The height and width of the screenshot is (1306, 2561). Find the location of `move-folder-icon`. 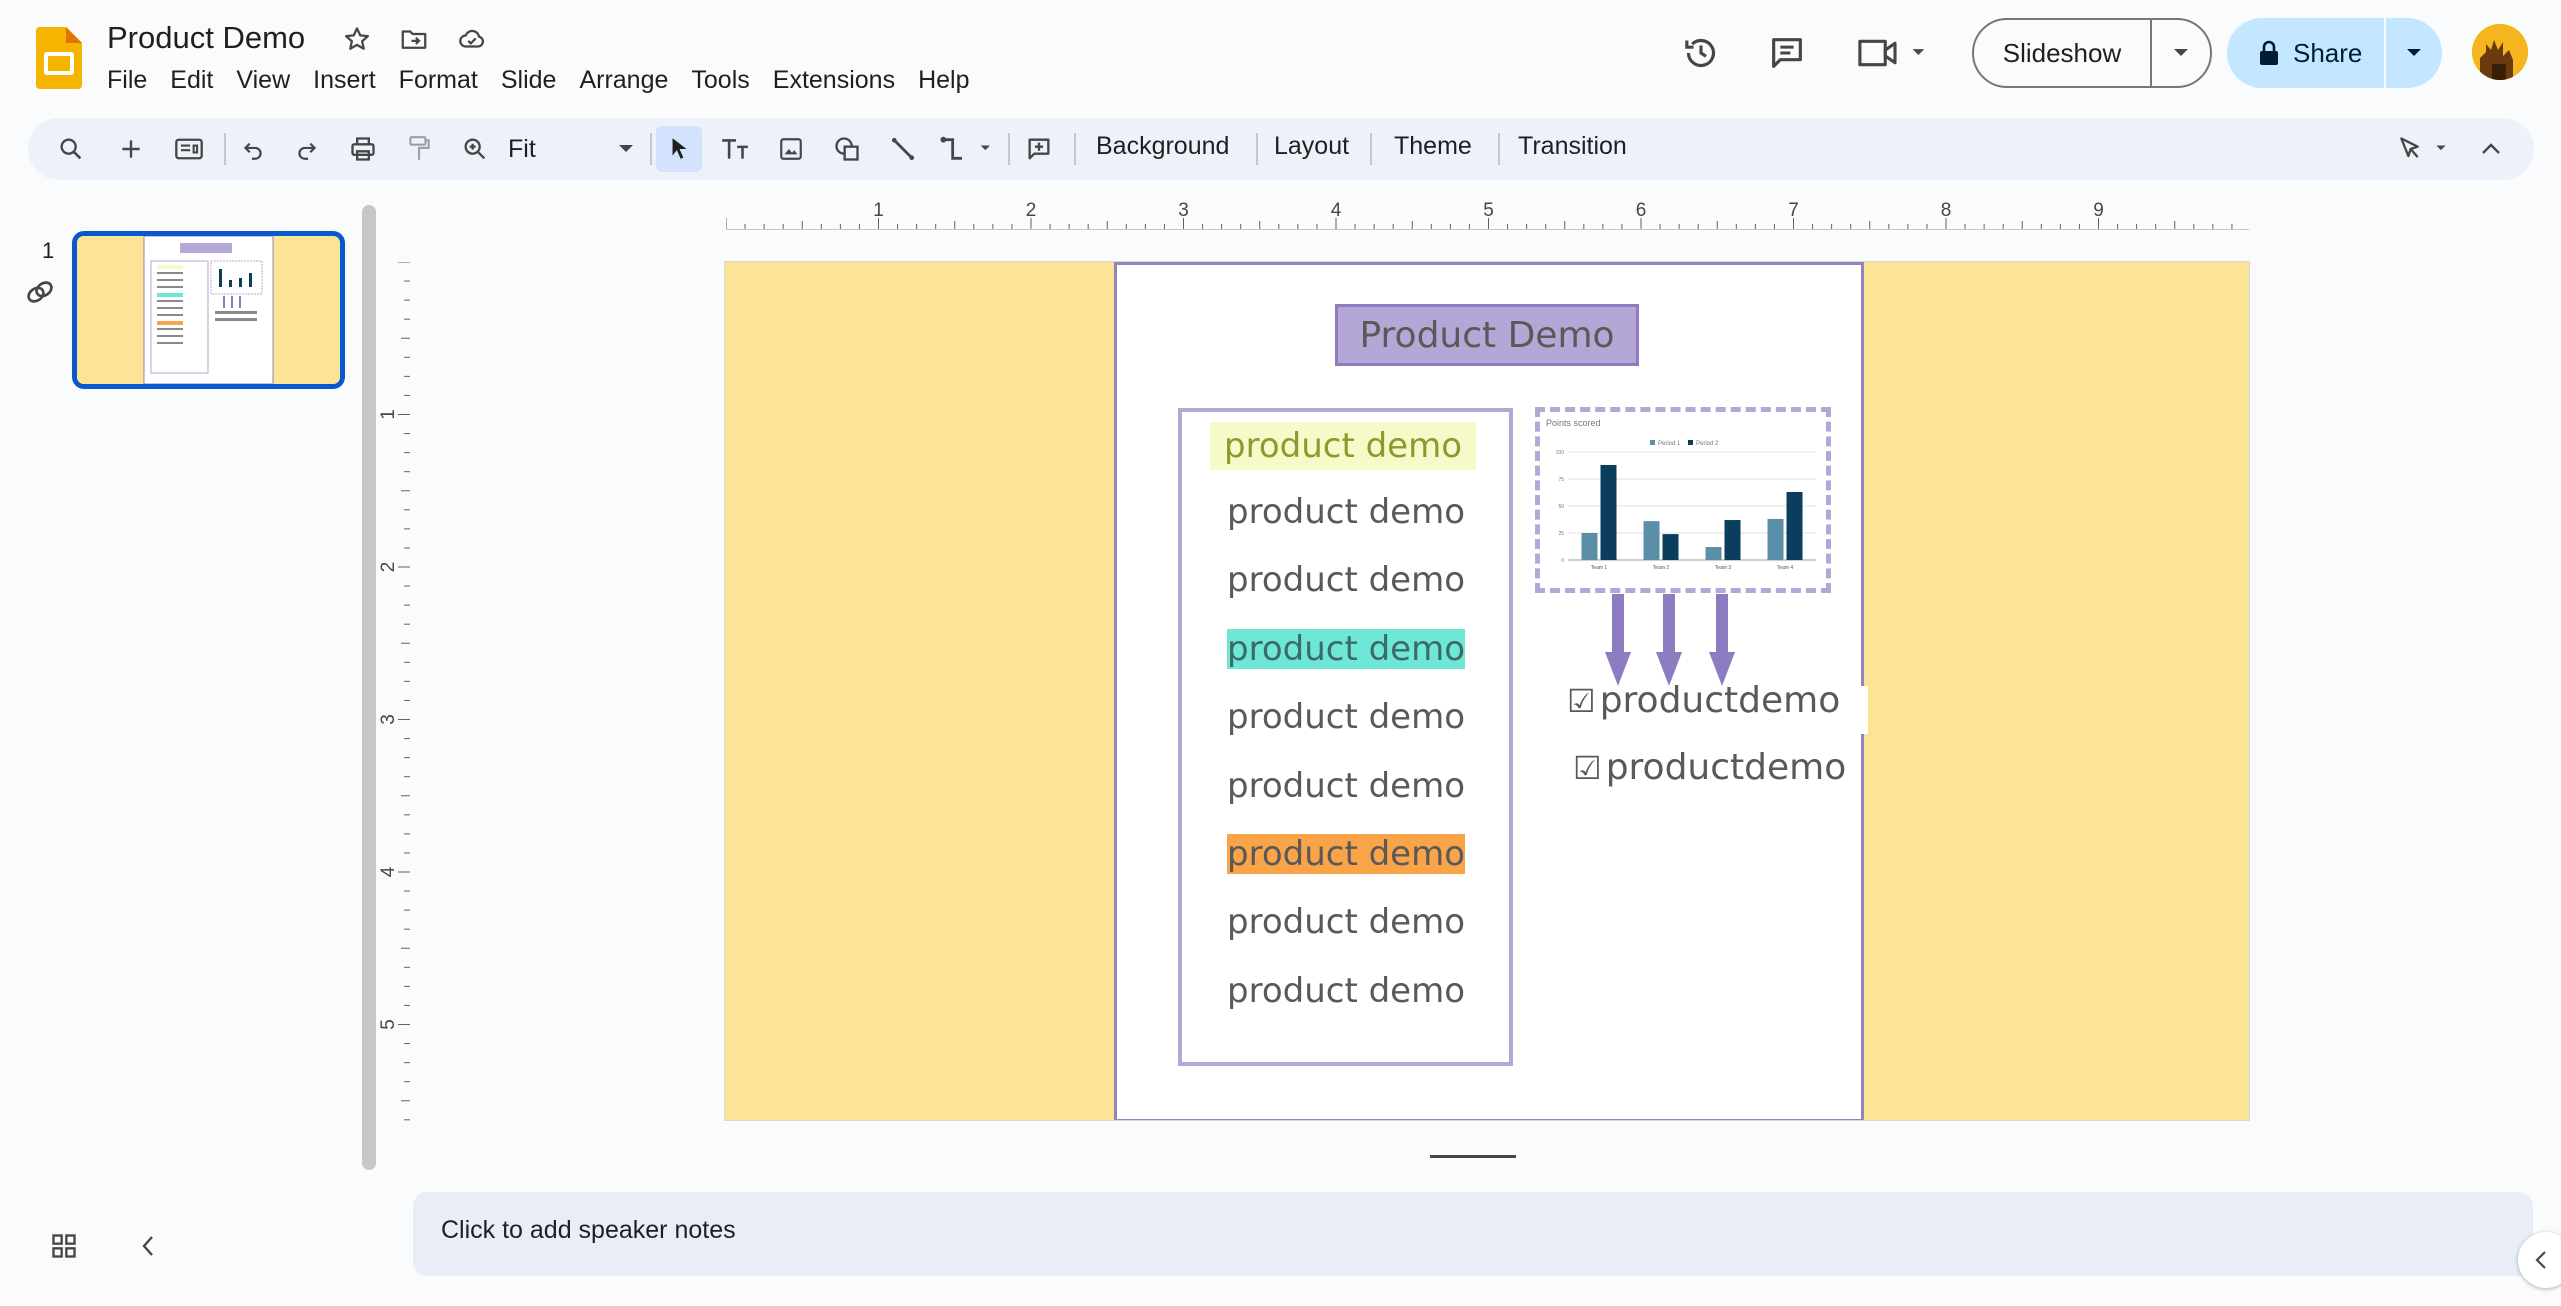

move-folder-icon is located at coordinates (414, 39).